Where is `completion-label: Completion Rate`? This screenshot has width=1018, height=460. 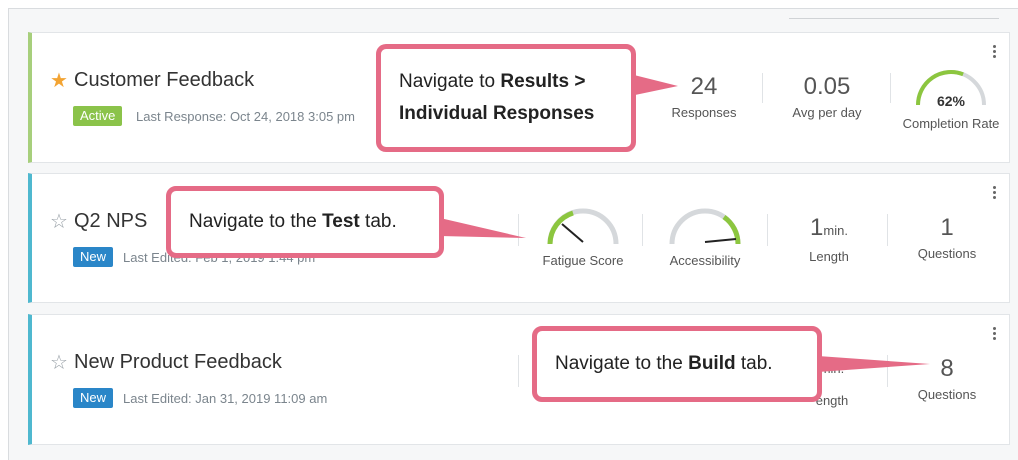
completion-label: Completion Rate is located at coordinates (951, 123).